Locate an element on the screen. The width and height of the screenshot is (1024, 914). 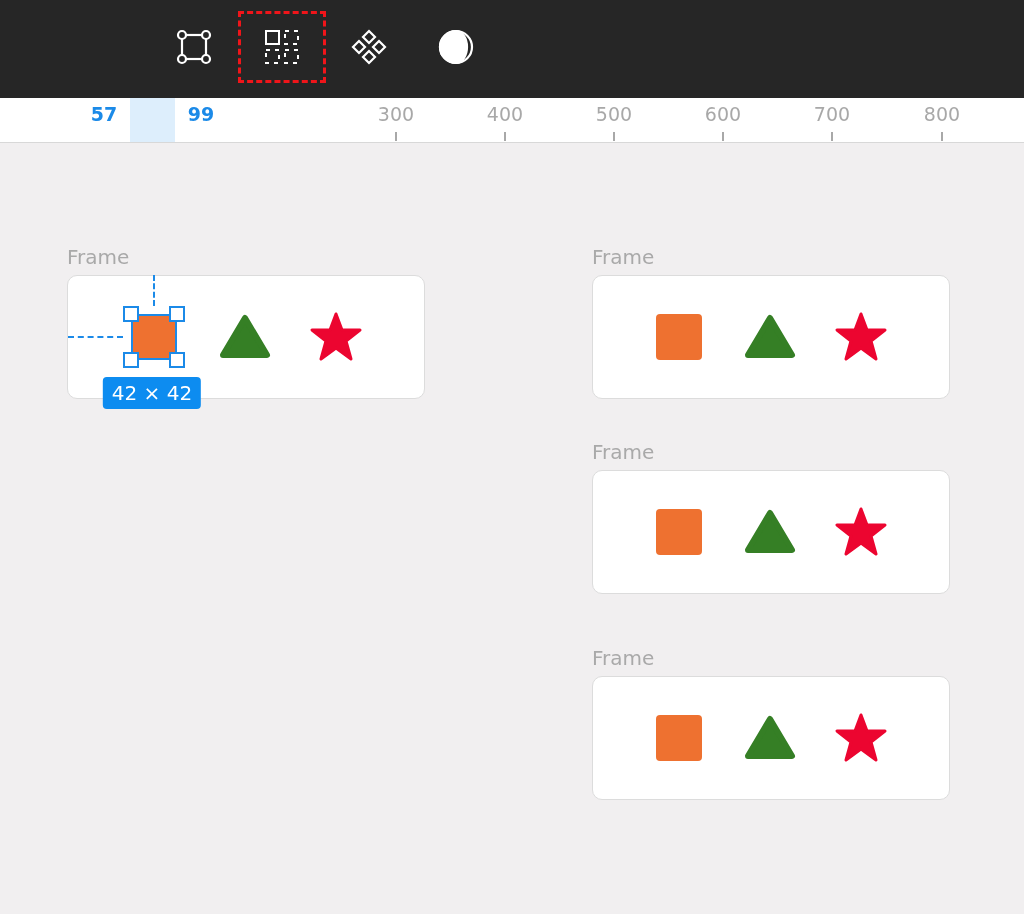
ruler-label: 99 is located at coordinates (201, 114).